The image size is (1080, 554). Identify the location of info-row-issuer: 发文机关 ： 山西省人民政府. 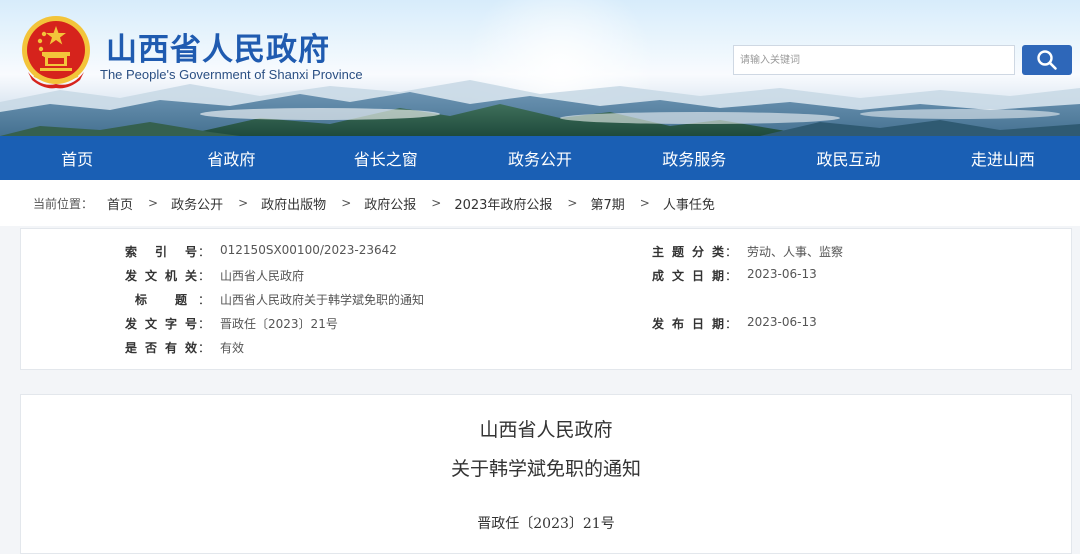
(215, 276).